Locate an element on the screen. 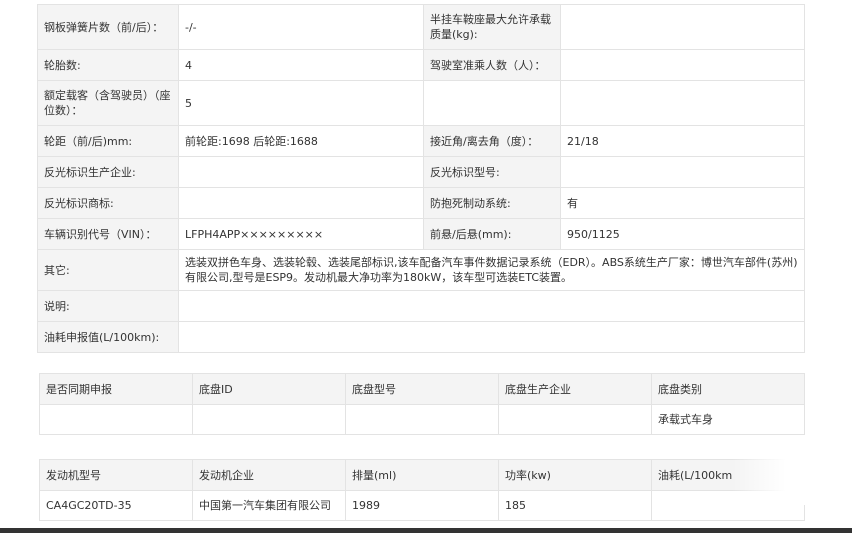 The width and height of the screenshot is (852, 533). approach-angle-label: 接近角/离去角（度）： is located at coordinates (492, 141).